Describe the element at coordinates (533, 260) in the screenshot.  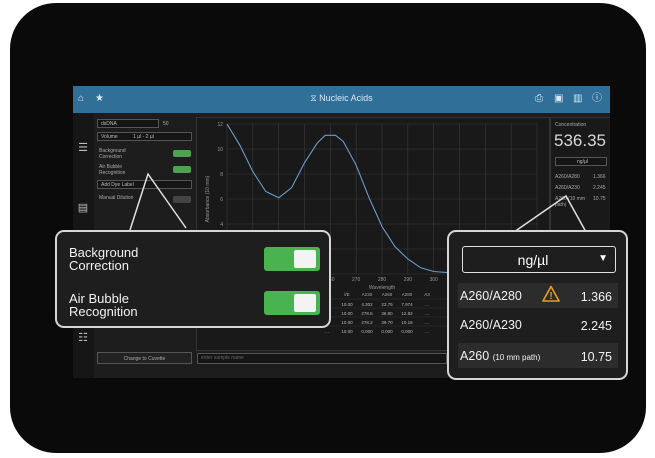
I see `unit-select-value: ng/µl` at that location.